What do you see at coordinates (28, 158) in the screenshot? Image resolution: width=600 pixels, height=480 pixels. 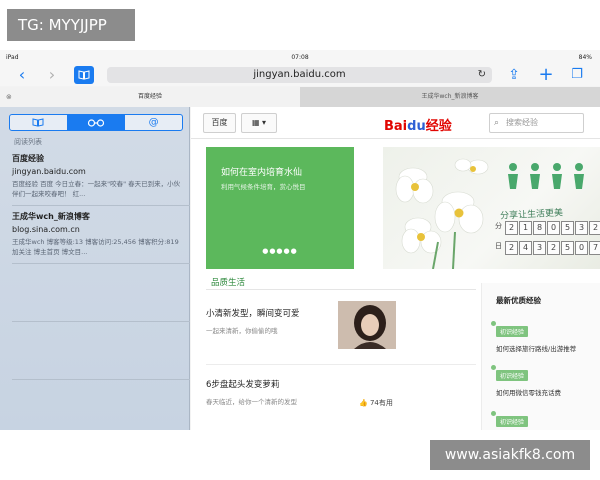 I see `reading-item-title: 百度经验` at bounding box center [28, 158].